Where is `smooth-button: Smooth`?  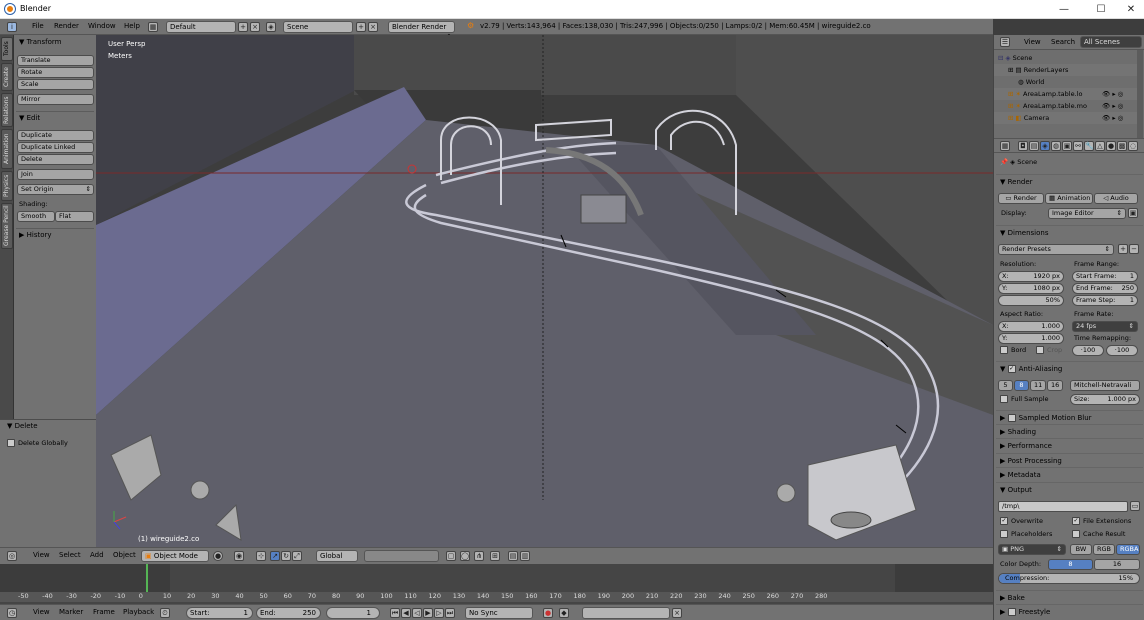 smooth-button: Smooth is located at coordinates (36, 216).